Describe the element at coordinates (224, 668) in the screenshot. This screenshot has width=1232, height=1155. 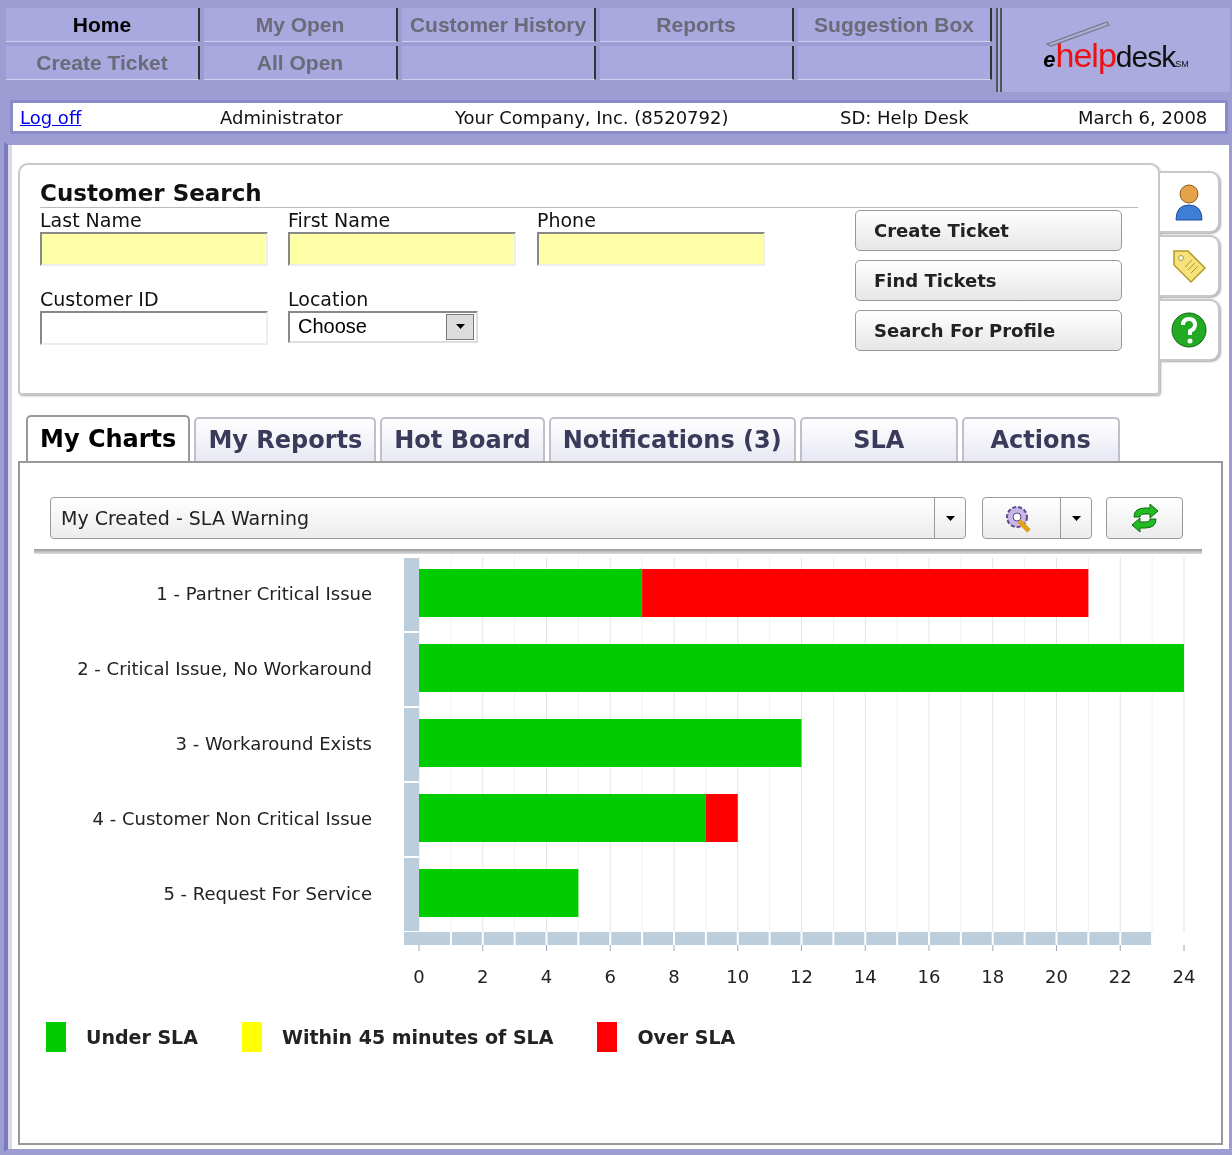
I see `category-label: 2 - Critical Issue, No Workaround` at that location.